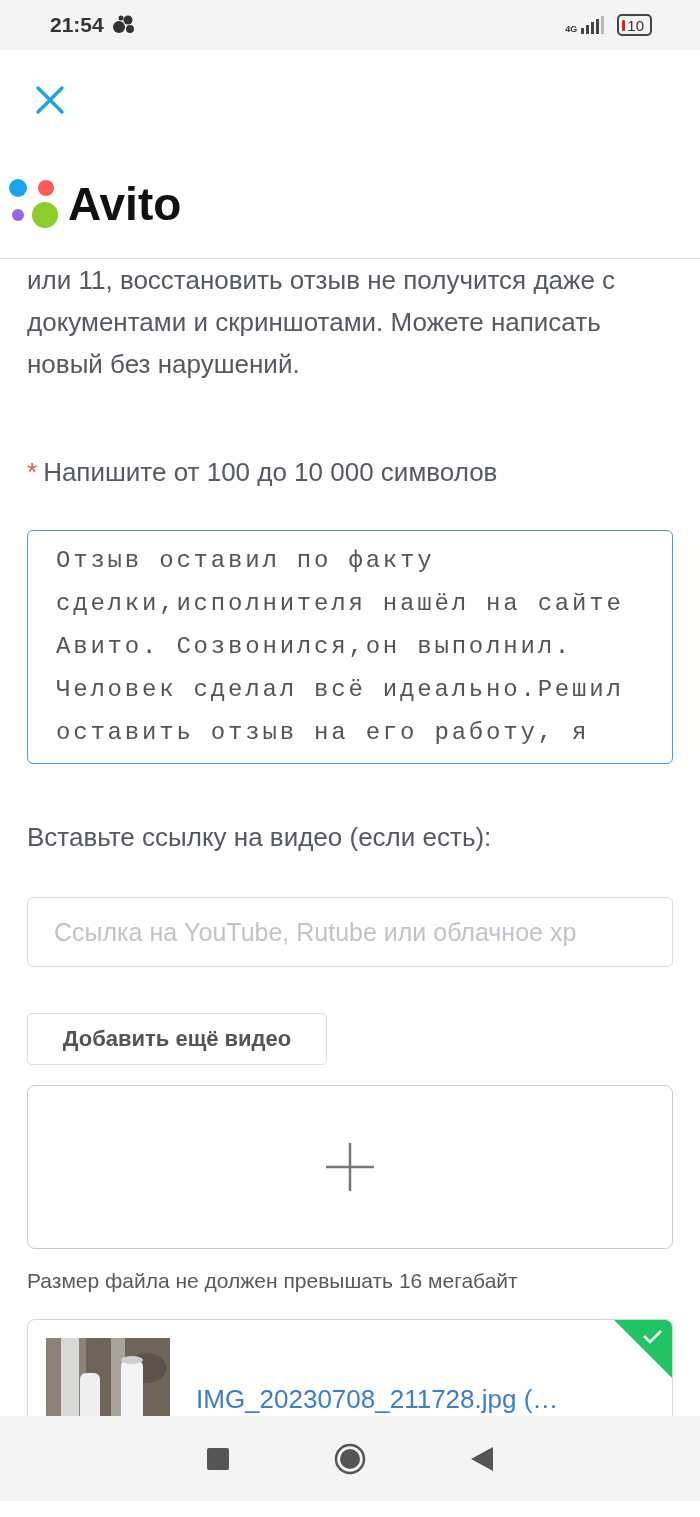  I want to click on hint-text: Размер файла не должен превышать 16 мегабайт, so click(273, 1281).